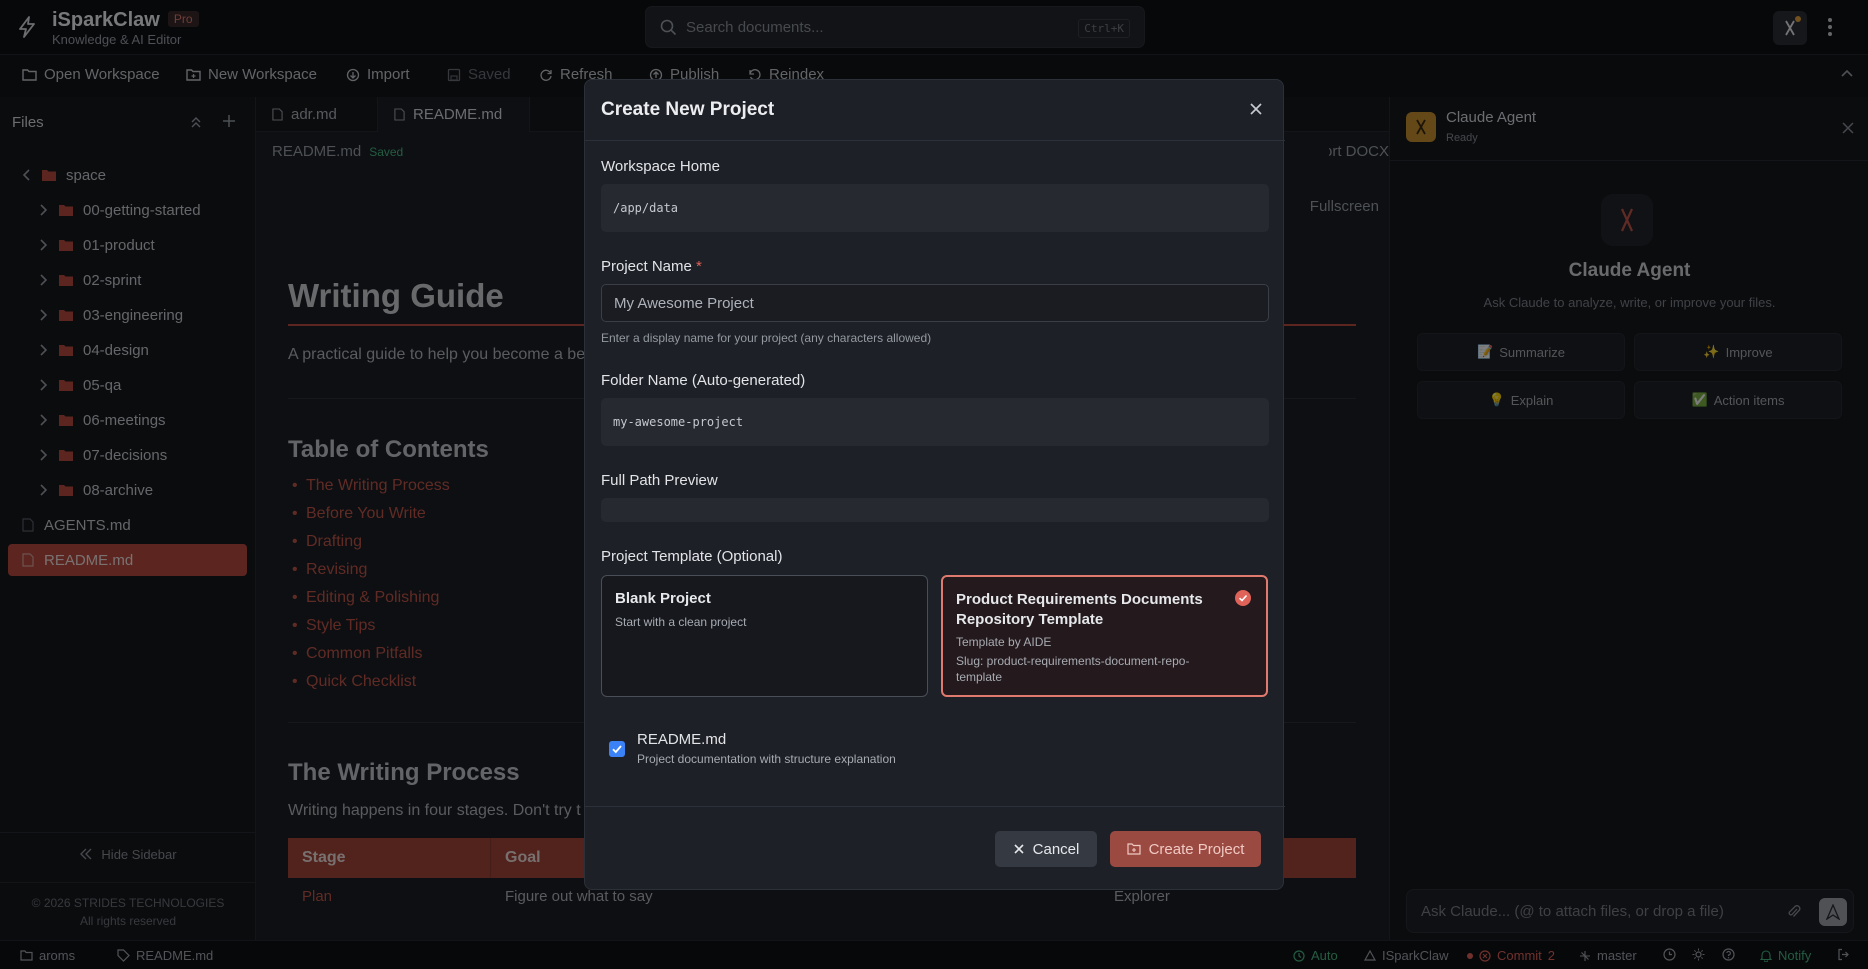  What do you see at coordinates (617, 749) in the screenshot?
I see `readme-checkbox` at bounding box center [617, 749].